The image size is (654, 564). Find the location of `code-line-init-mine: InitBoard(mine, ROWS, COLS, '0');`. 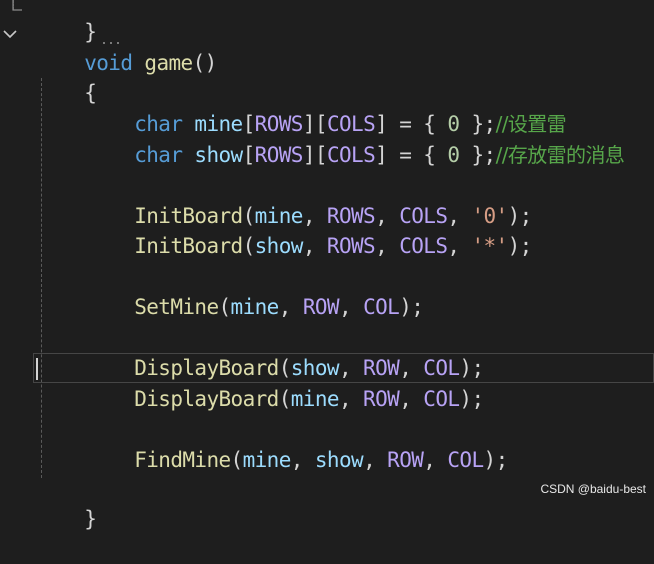

code-line-init-mine: InitBoard(mine, ROWS, COLS, '0'); is located at coordinates (309, 199).